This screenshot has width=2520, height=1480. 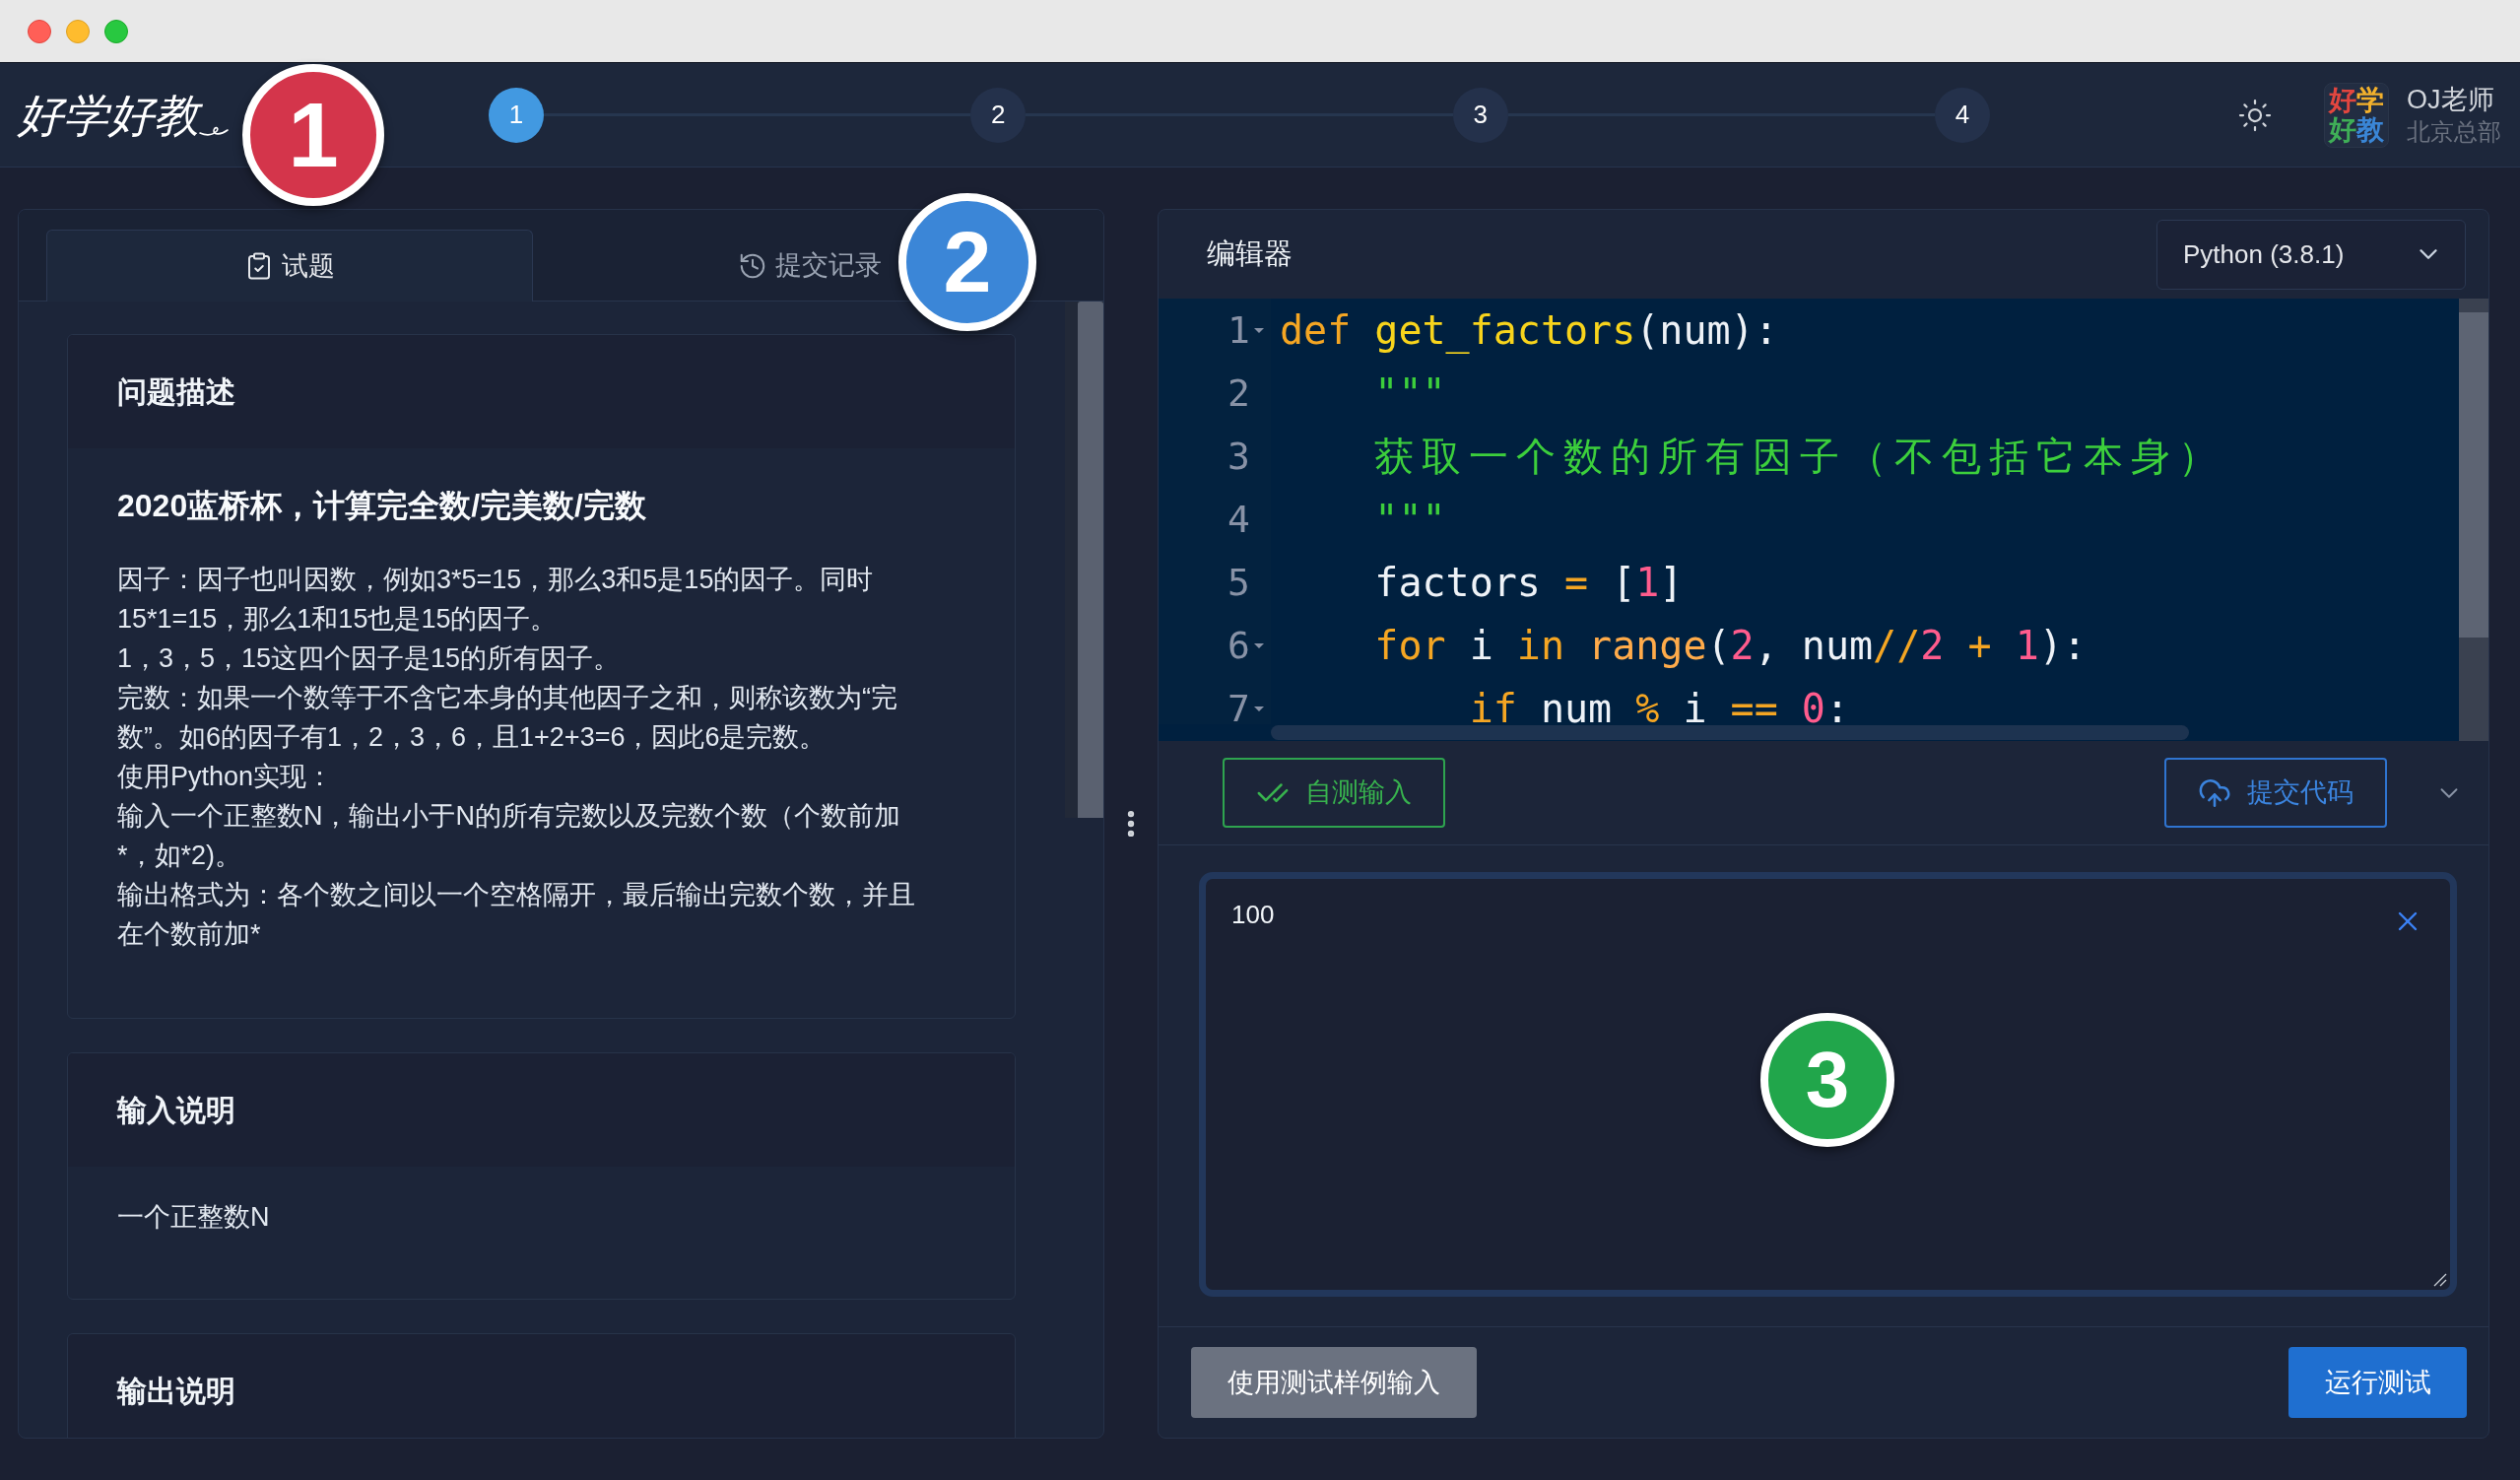 I want to click on action-button: 使用测试样例输入, so click(x=1334, y=1382).